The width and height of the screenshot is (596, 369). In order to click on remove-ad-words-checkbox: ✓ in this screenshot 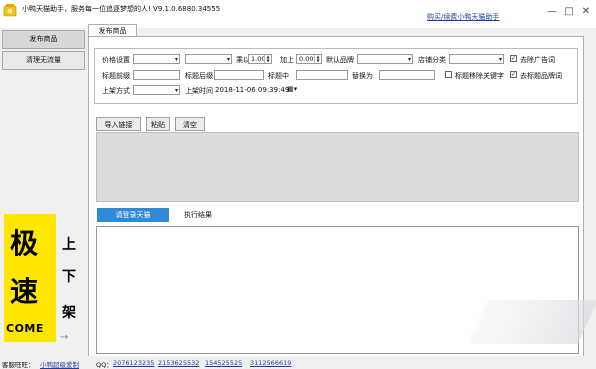, I will do `click(513, 58)`.